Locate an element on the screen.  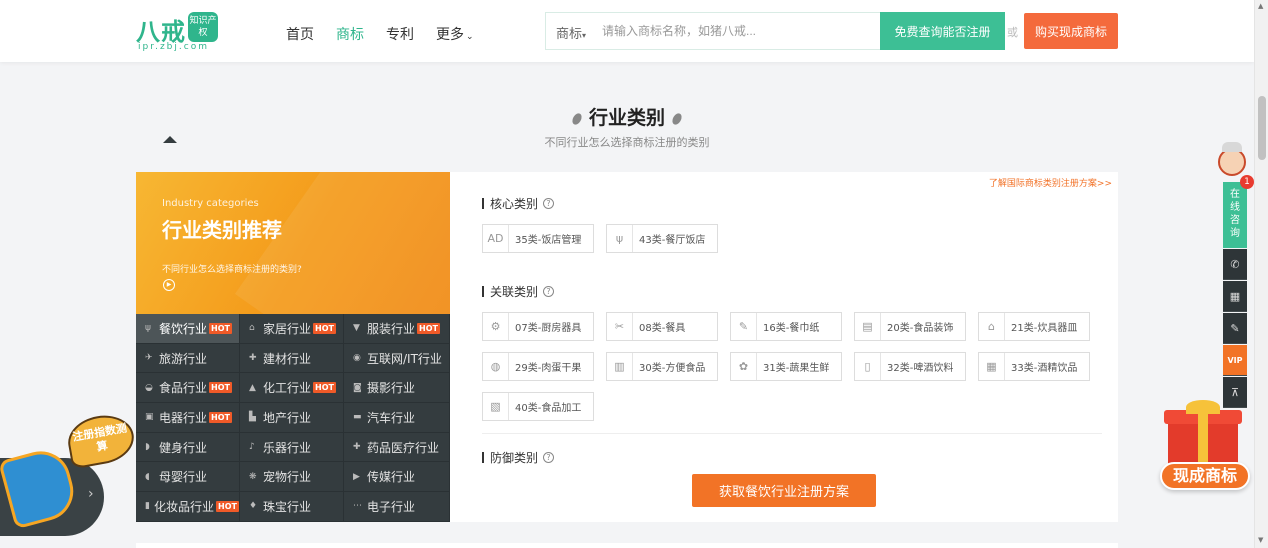
buy-trademark-button: 购买现成商标 is located at coordinates (1071, 31).